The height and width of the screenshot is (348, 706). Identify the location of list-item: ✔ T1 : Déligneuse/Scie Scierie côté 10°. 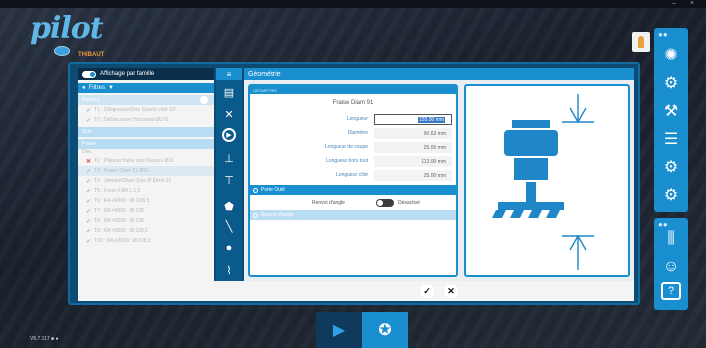
(146, 110).